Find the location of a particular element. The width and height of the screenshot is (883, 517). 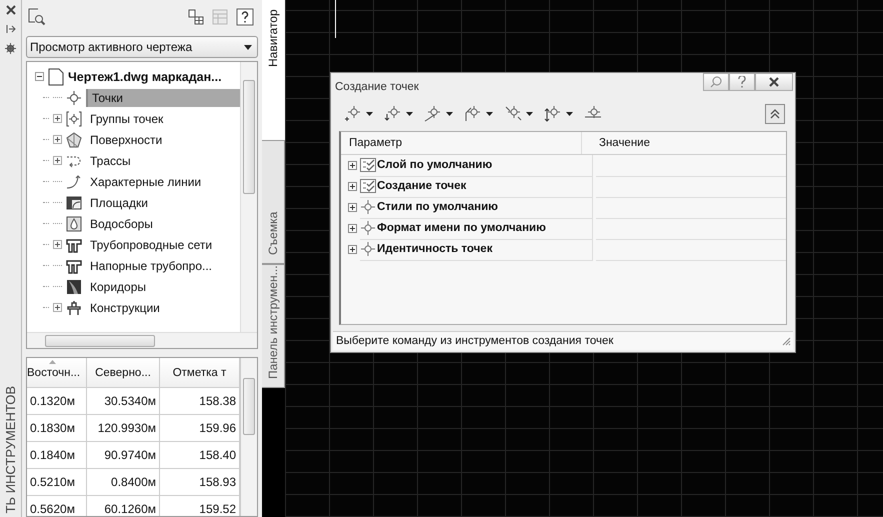

table-cell: 0.1830м is located at coordinates (57, 428).